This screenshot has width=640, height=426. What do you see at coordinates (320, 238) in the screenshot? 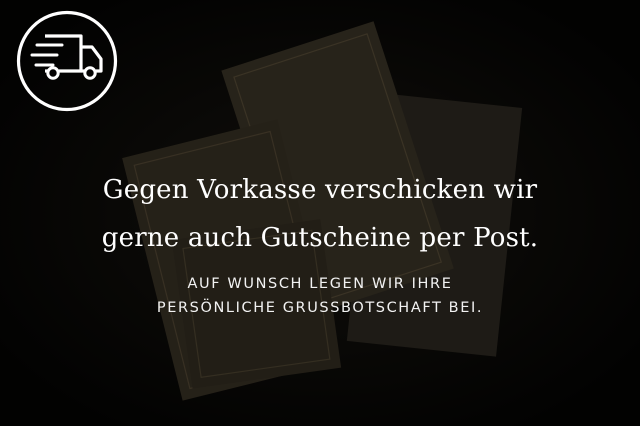
I see `headline-line-2: gerne auch Gutscheine per Post.` at bounding box center [320, 238].